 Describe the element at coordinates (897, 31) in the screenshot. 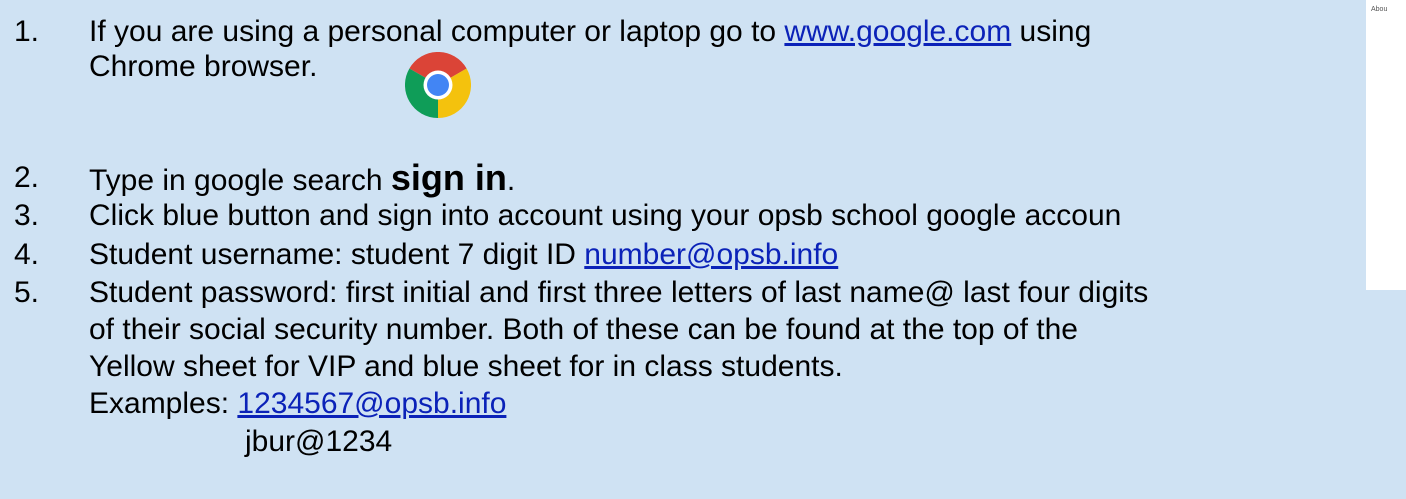

I see `google-link: www.google.com` at that location.